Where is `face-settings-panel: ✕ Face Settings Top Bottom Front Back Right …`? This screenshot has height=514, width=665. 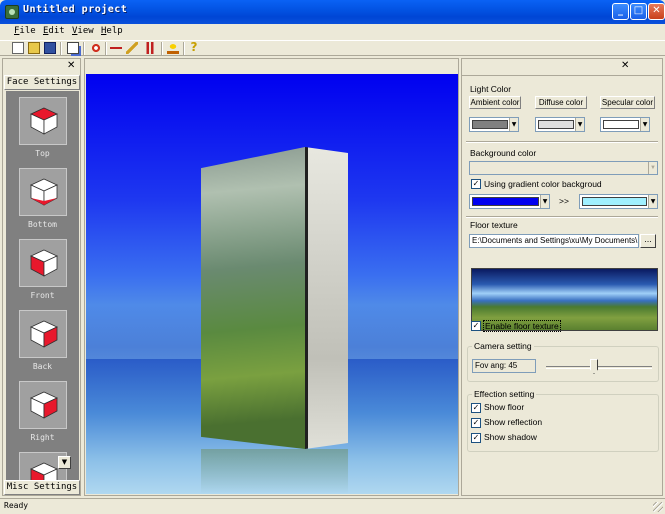 face-settings-panel: ✕ Face Settings Top Bottom Front Back Right … is located at coordinates (41, 277).